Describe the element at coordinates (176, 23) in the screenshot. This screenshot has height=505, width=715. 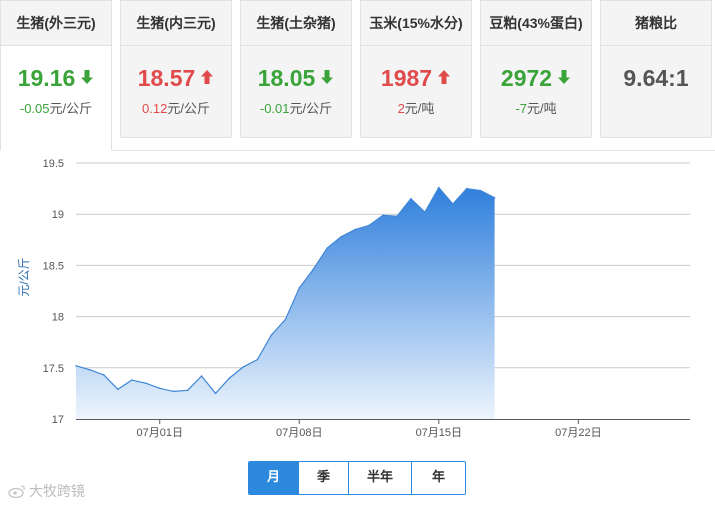
I see `card-title: 生猪(内三元)` at that location.